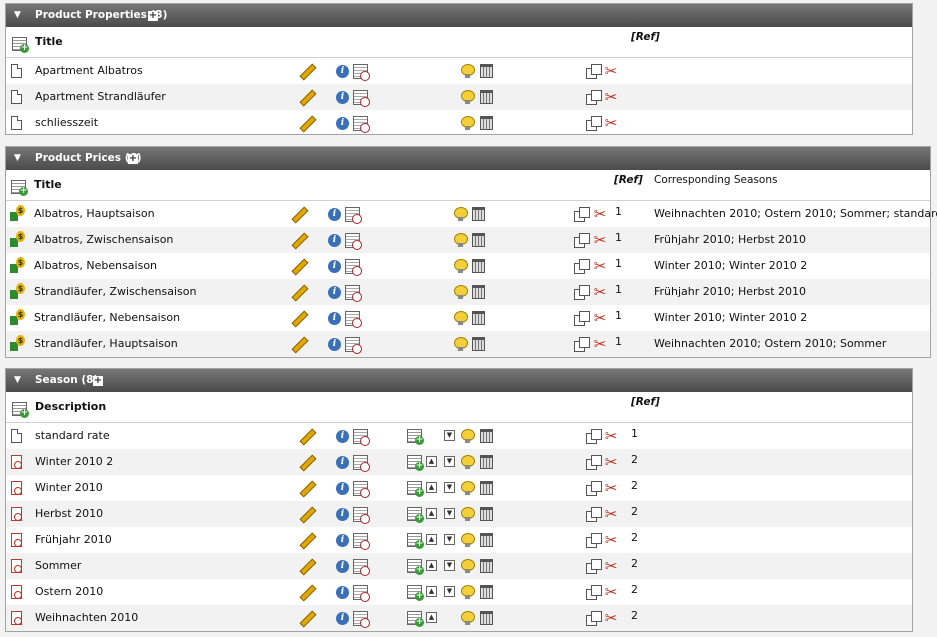 The height and width of the screenshot is (637, 937). Describe the element at coordinates (94, 213) in the screenshot. I see `record-title: Albatros, Hauptsaison` at that location.